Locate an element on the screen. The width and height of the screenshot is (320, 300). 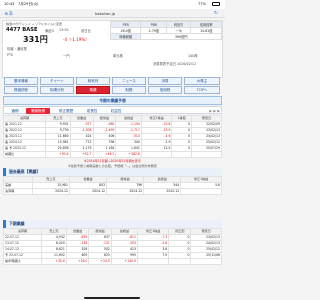
stock-code-name: 4477 BASE is located at coordinates (22, 30).